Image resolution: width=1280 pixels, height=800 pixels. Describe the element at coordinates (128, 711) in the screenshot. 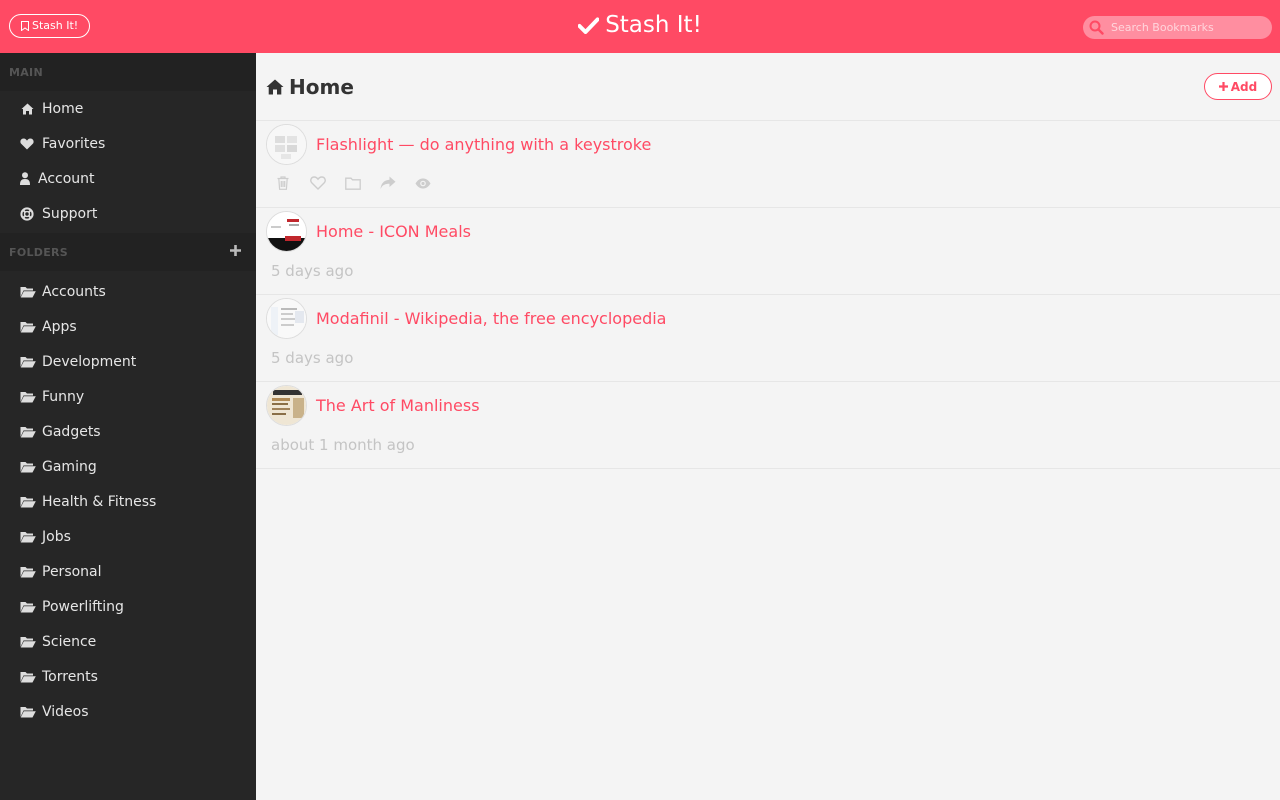

I see `sidebar-folder-videos: Videos` at that location.